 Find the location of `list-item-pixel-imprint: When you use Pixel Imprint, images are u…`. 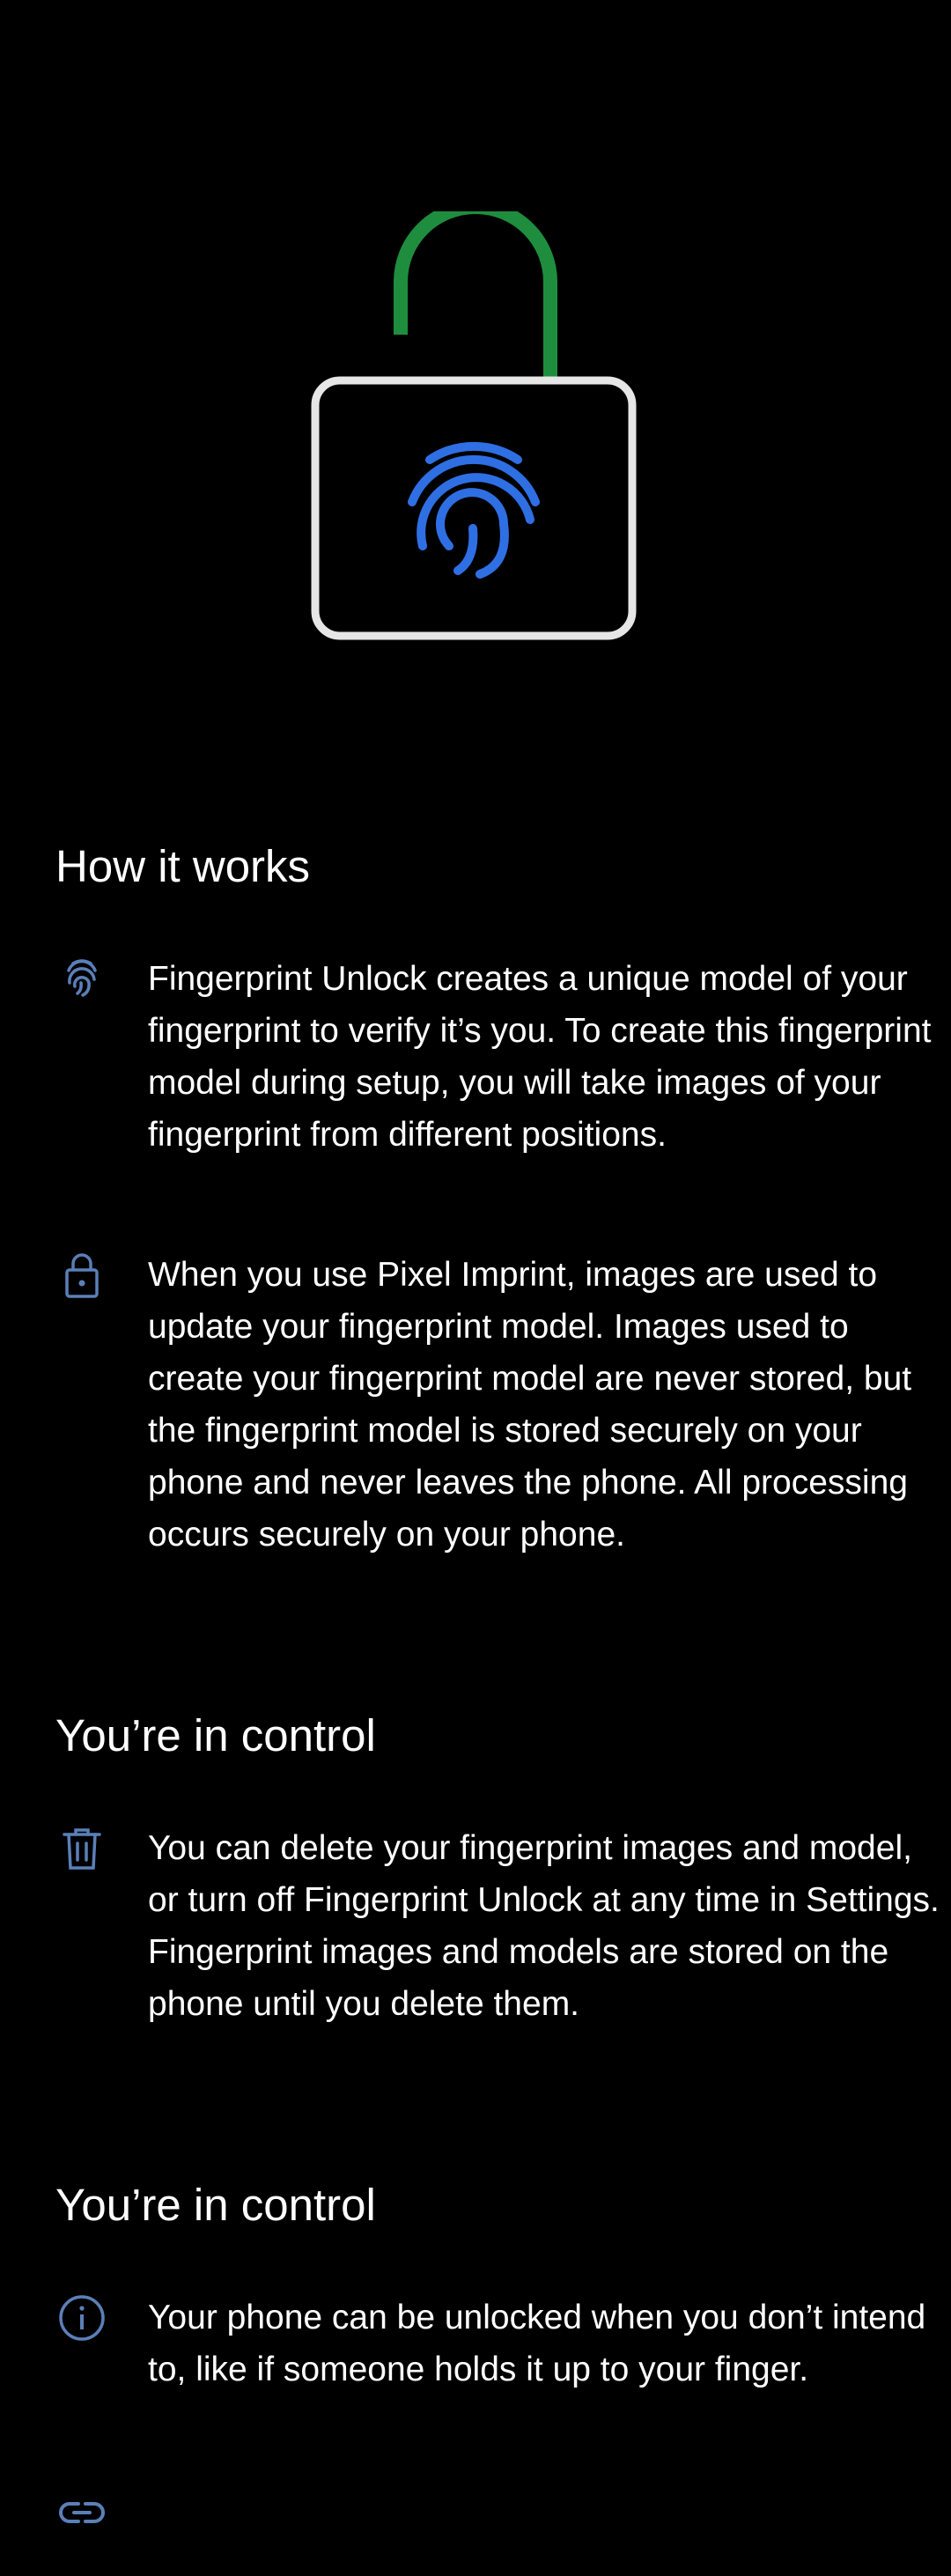

list-item-pixel-imprint: When you use Pixel Imprint, images are u… is located at coordinates (483, 1434).